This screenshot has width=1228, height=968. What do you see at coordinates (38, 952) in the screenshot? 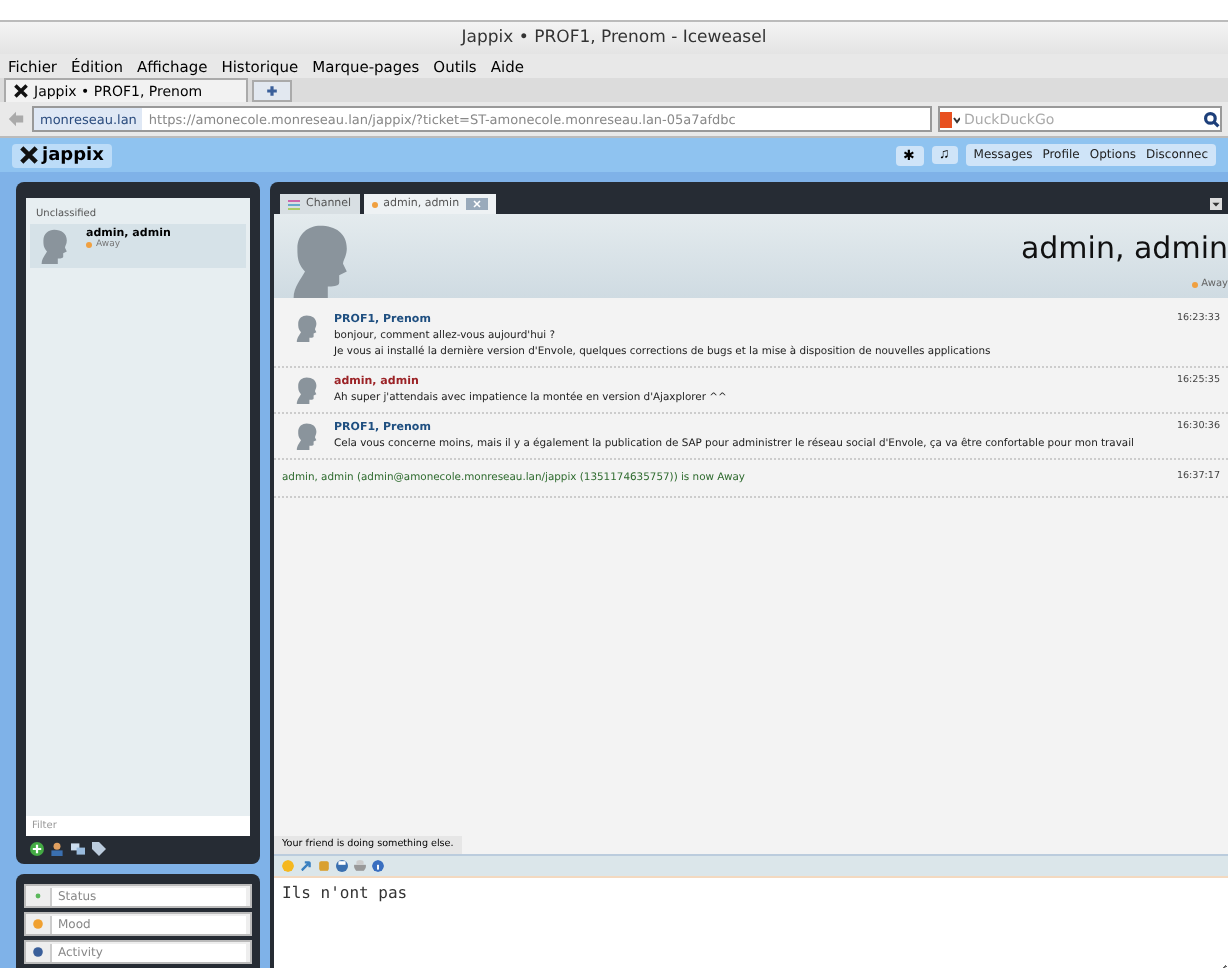
I see `activity-icon` at bounding box center [38, 952].